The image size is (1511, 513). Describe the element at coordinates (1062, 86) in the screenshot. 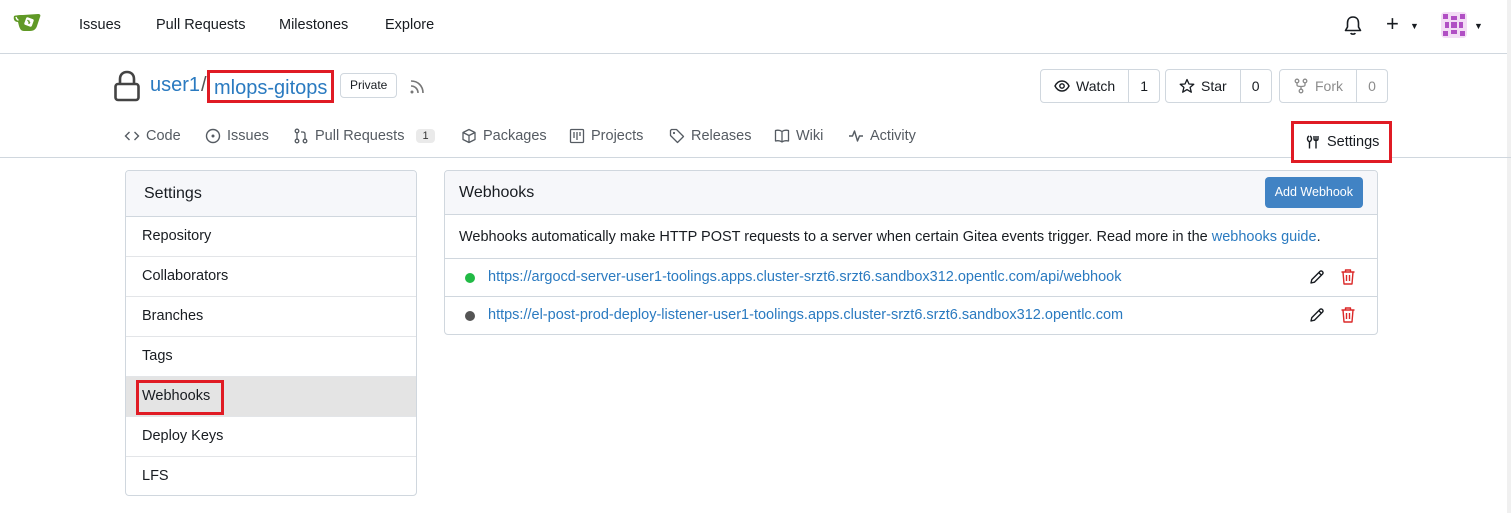

I see `eye-icon` at that location.